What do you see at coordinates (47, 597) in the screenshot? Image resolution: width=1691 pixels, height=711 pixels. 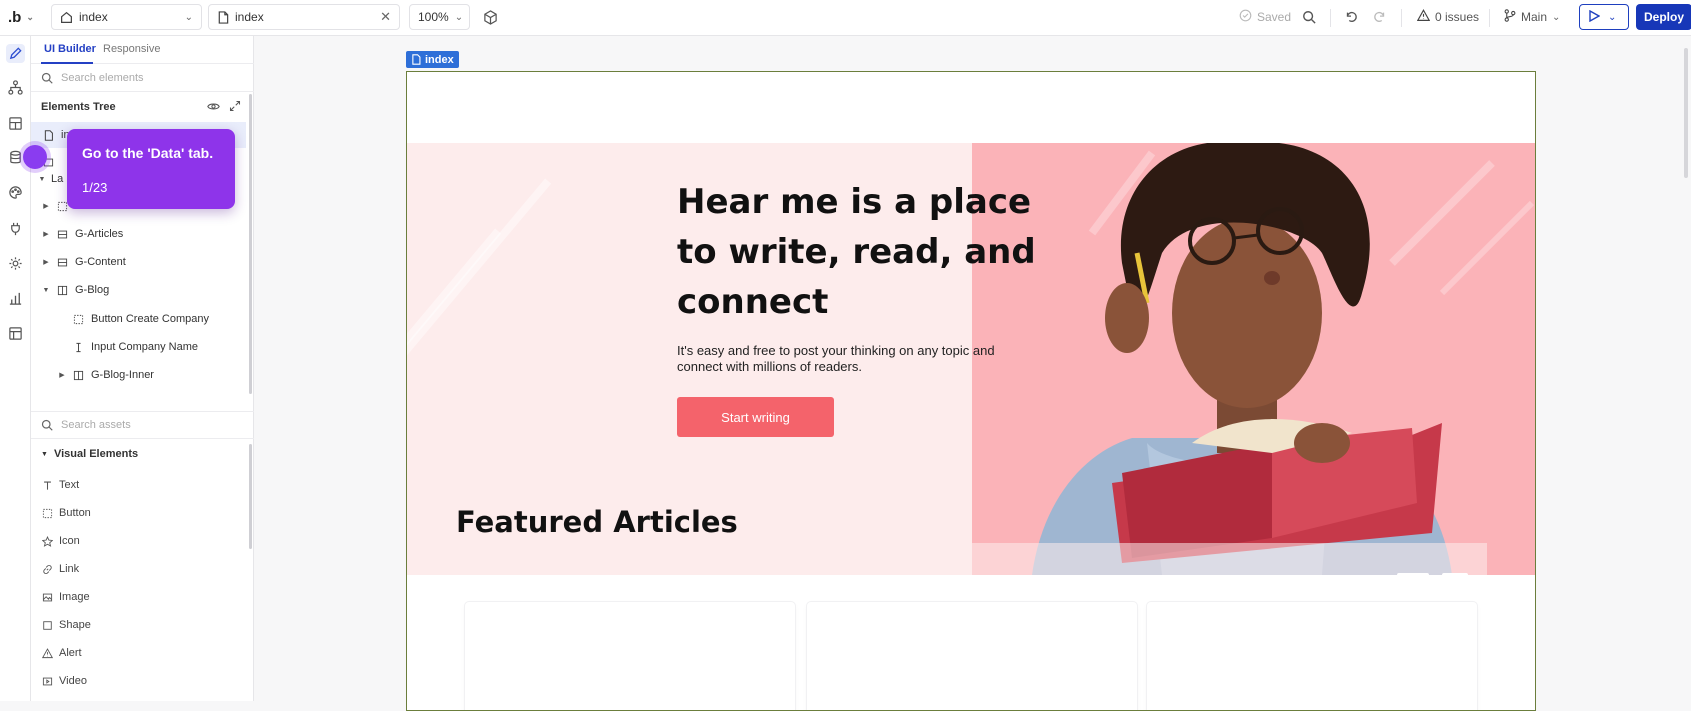 I see `image-icon` at bounding box center [47, 597].